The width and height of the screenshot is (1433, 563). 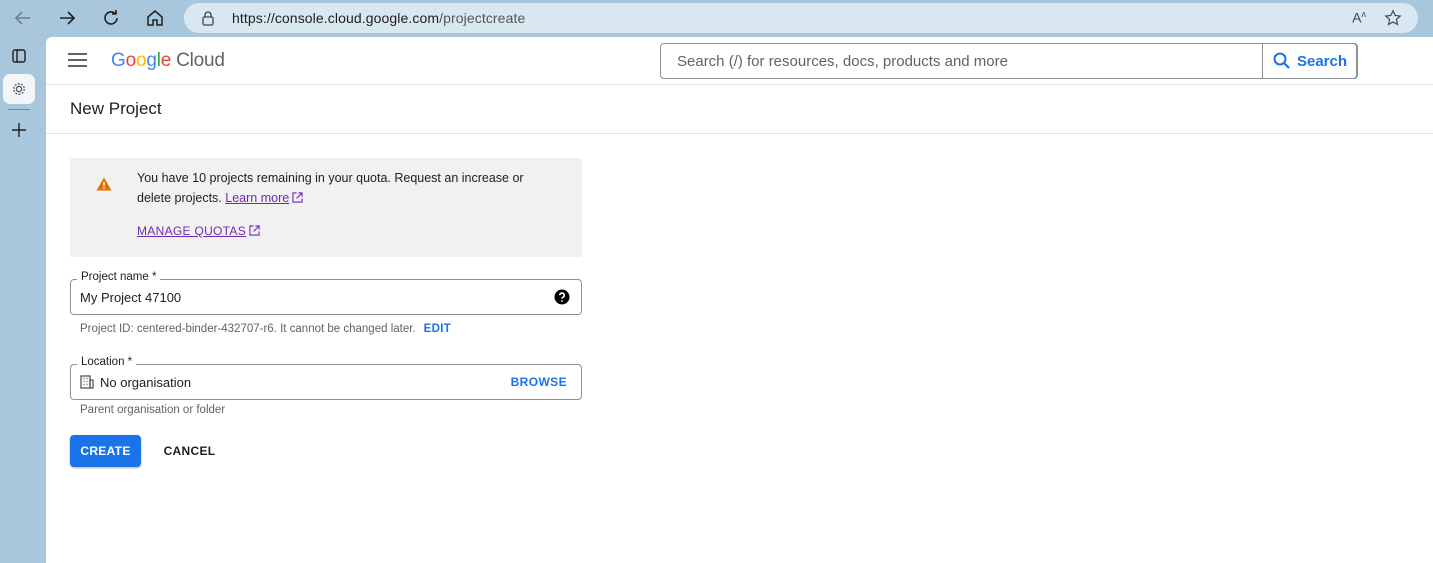 I want to click on favorite-star-icon, so click(x=1393, y=18).